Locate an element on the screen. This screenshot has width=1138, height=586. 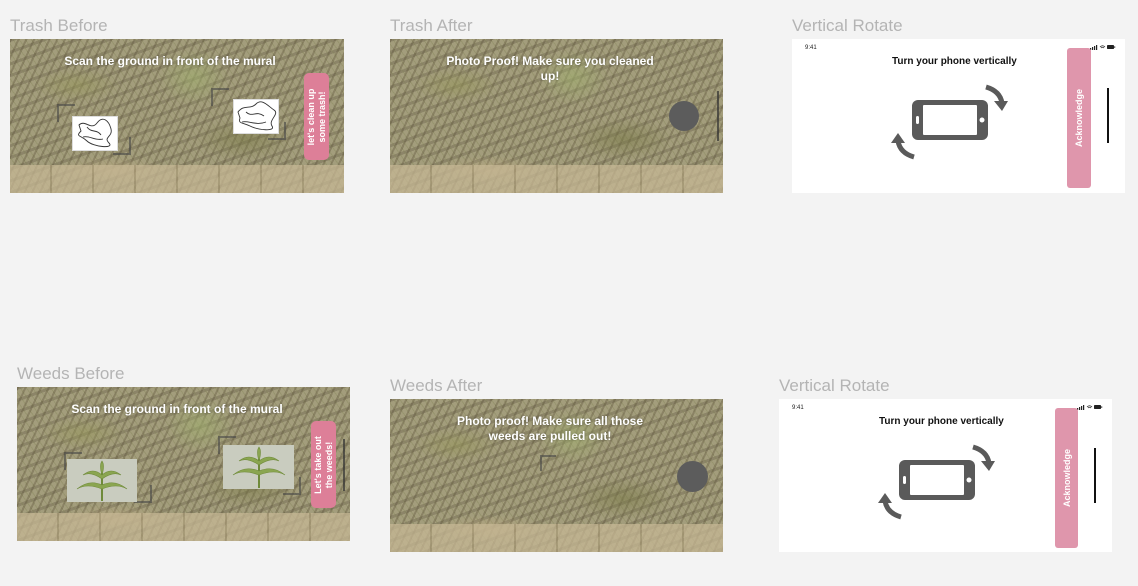
take-out-weeds-label: Let's take out the weeds! is located at coordinates (324, 465).